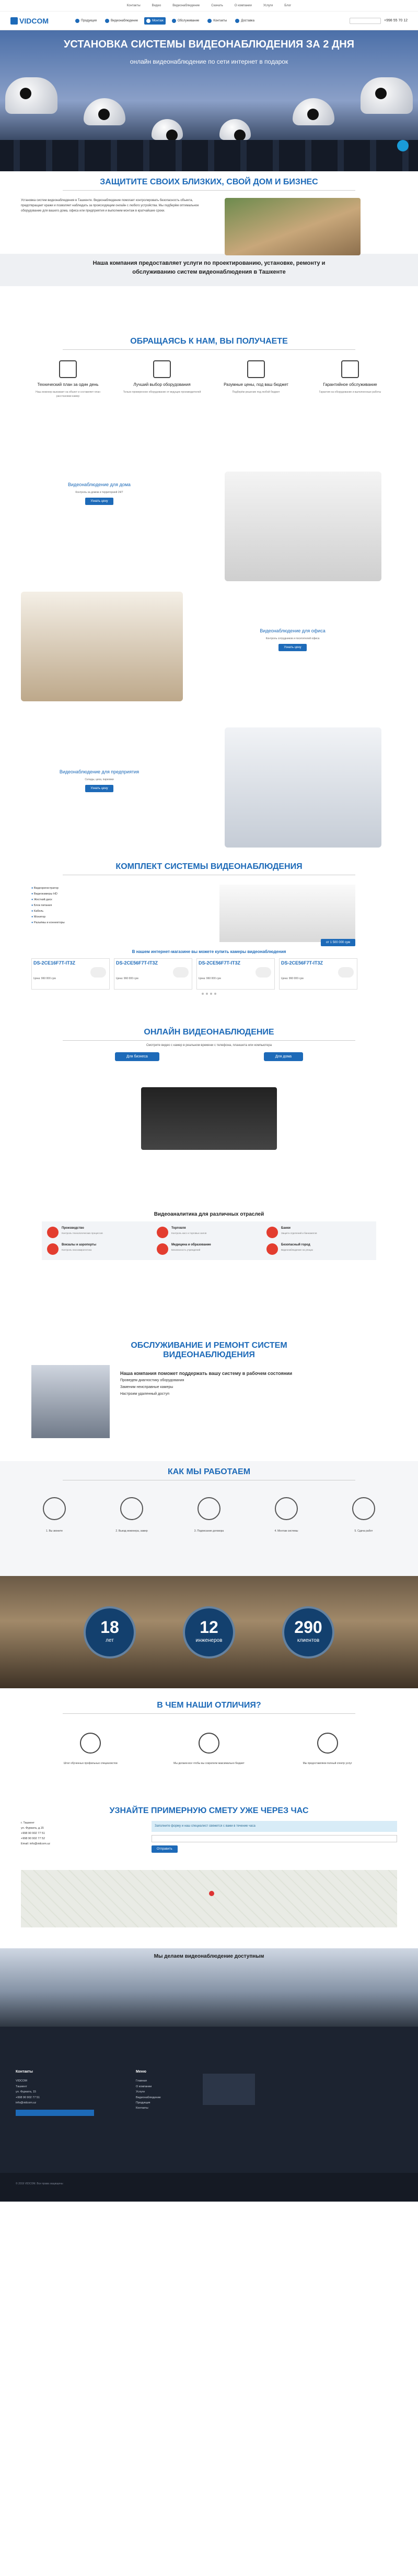 This screenshot has width=418, height=2576. I want to click on business-button: Для бизнеса, so click(136, 1056).